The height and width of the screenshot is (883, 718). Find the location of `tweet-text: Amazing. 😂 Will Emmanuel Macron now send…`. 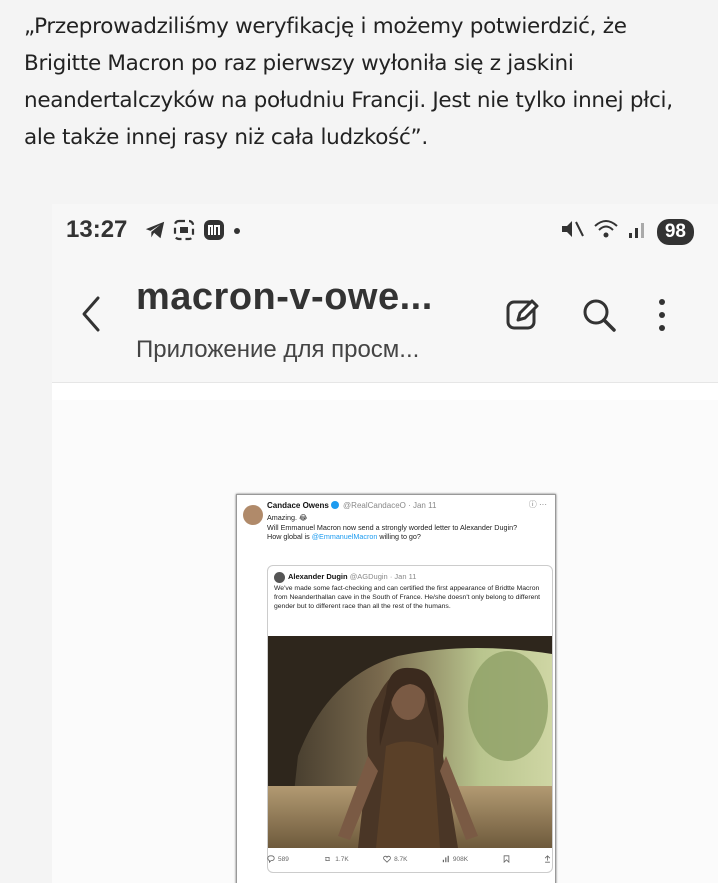

tweet-text: Amazing. 😂 Will Emmanuel Macron now send… is located at coordinates (407, 527).